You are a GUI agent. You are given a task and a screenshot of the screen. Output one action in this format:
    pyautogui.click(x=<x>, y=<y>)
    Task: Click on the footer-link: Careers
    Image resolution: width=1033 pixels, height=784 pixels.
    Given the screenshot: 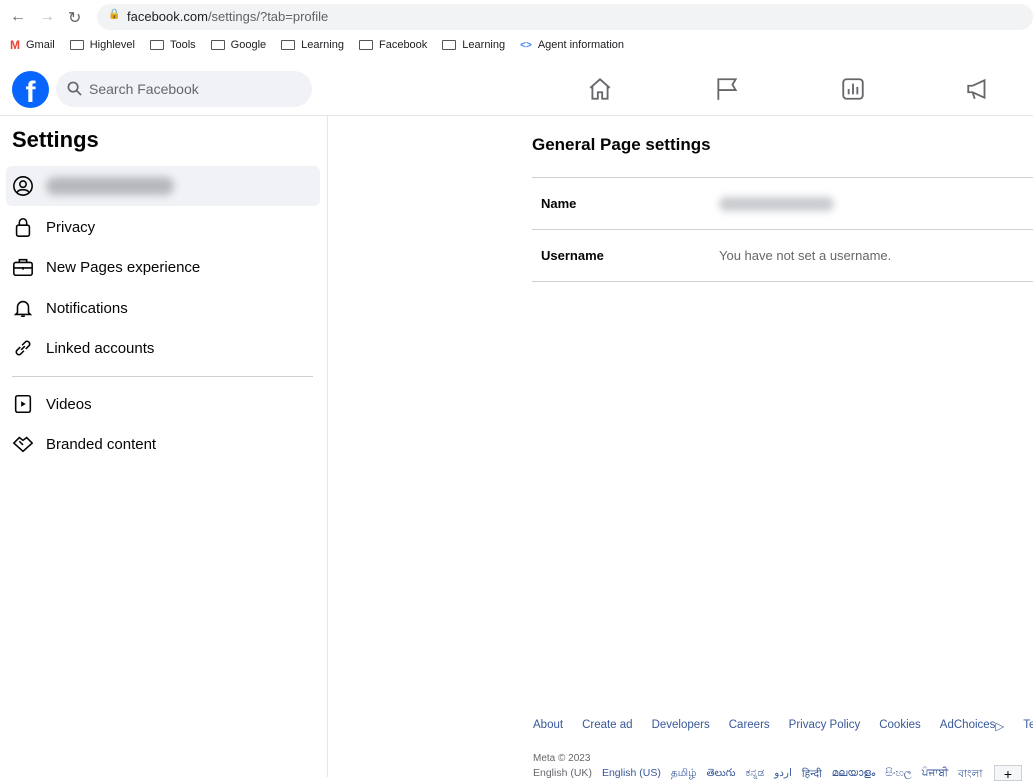 What is the action you would take?
    pyautogui.click(x=749, y=726)
    